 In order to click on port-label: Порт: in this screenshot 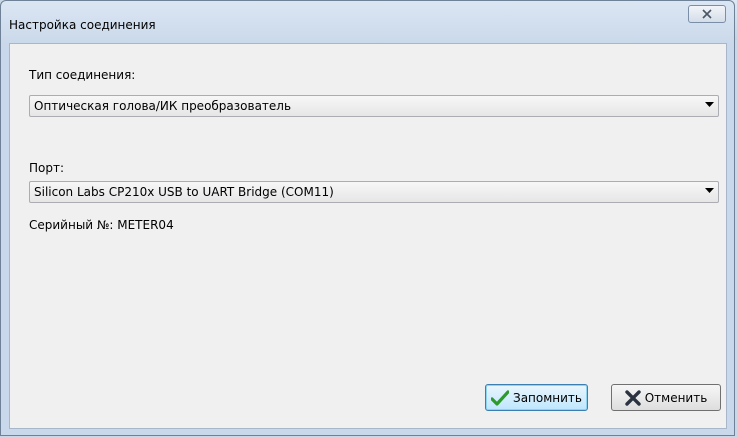, I will do `click(47, 168)`.